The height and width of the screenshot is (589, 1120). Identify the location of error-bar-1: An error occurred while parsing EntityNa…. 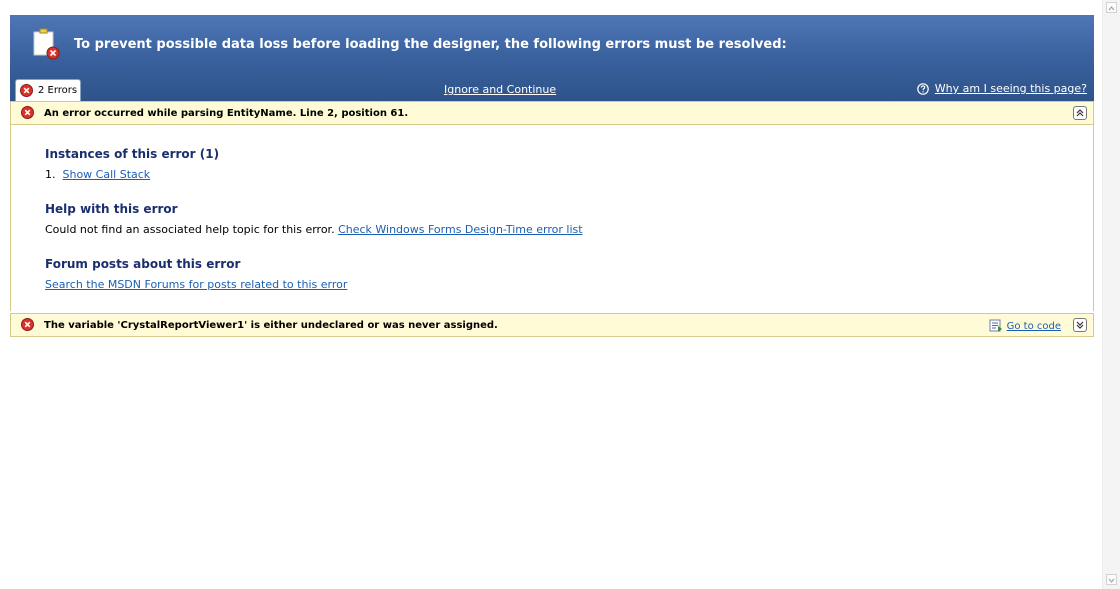
(552, 113).